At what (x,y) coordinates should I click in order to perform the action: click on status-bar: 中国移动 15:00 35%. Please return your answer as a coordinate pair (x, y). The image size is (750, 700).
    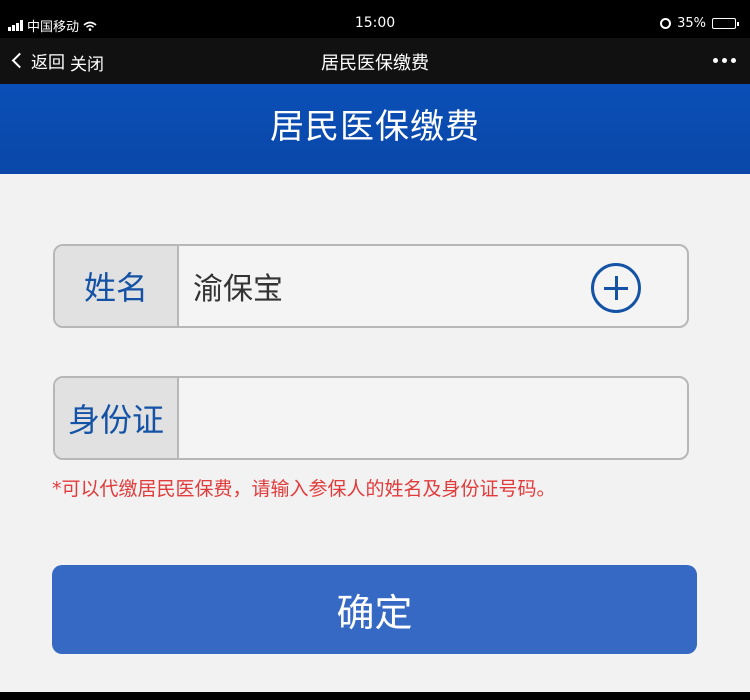
    Looking at the image, I should click on (375, 24).